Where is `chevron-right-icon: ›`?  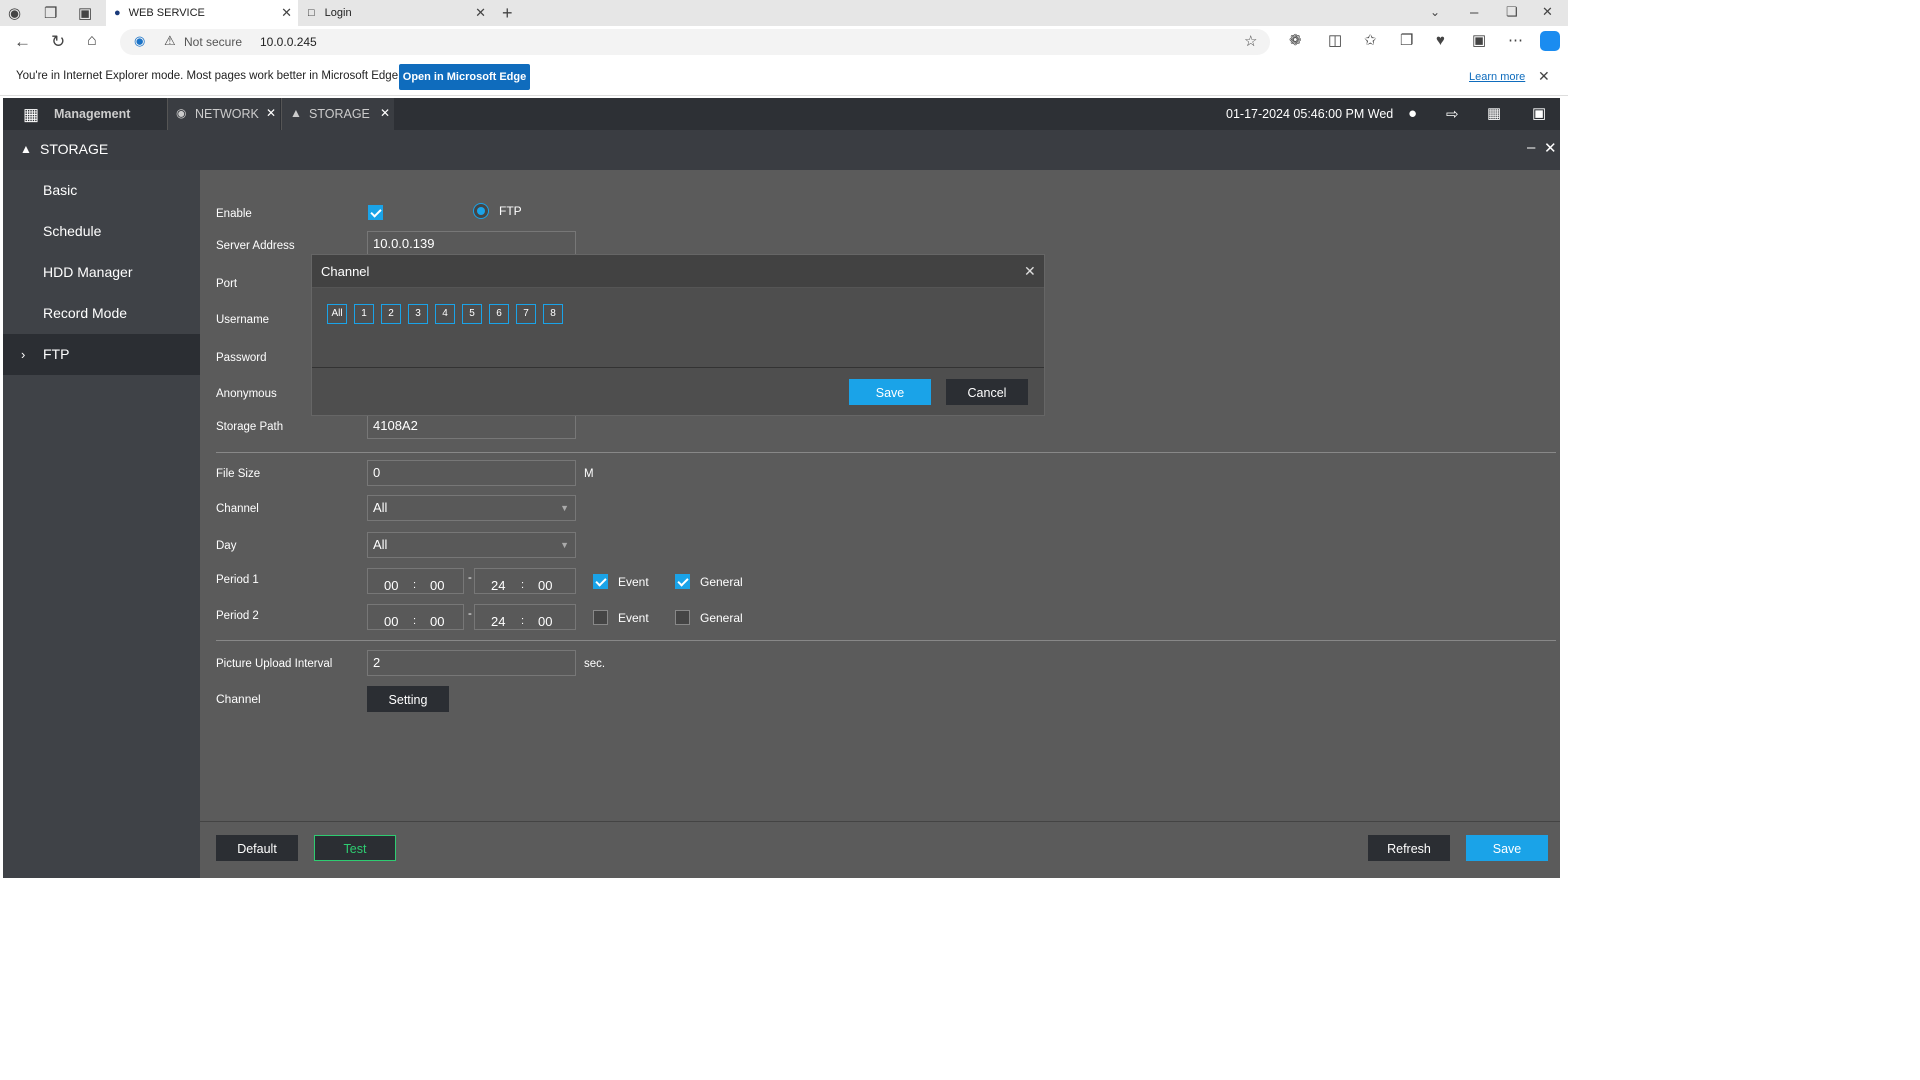
chevron-right-icon: › is located at coordinates (23, 354).